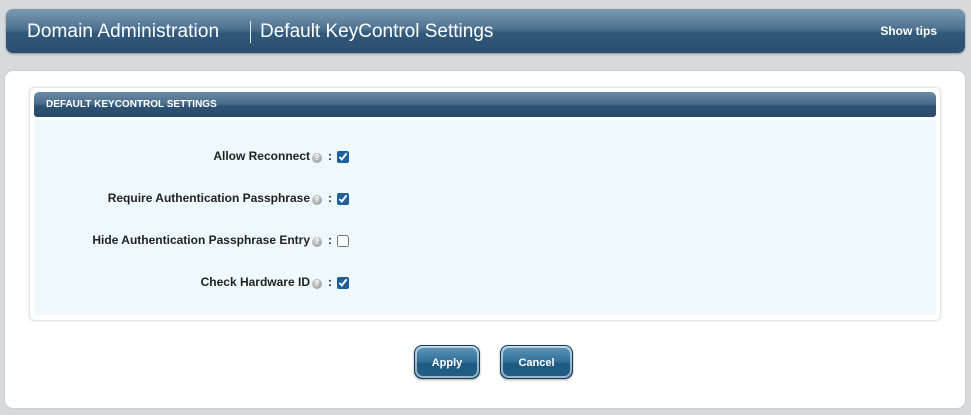 Image resolution: width=971 pixels, height=415 pixels. I want to click on check-hardware-id-checkbox, so click(343, 283).